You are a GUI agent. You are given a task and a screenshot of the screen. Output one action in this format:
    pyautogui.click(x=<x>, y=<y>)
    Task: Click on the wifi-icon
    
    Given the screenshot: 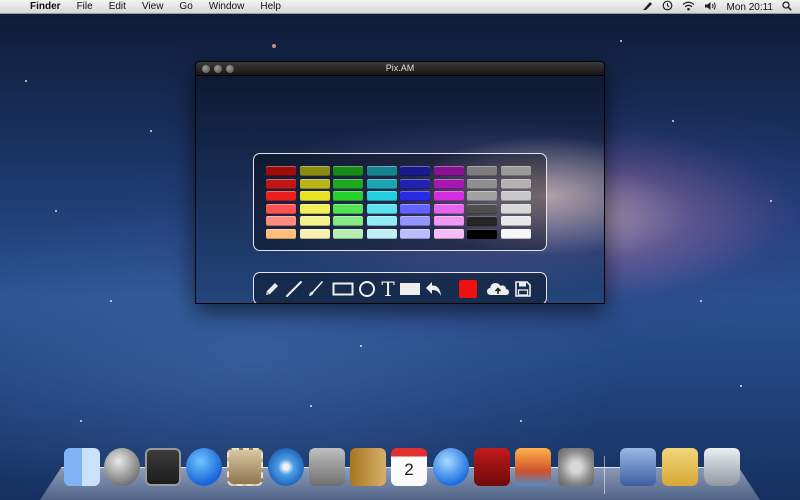 What is the action you would take?
    pyautogui.click(x=688, y=7)
    